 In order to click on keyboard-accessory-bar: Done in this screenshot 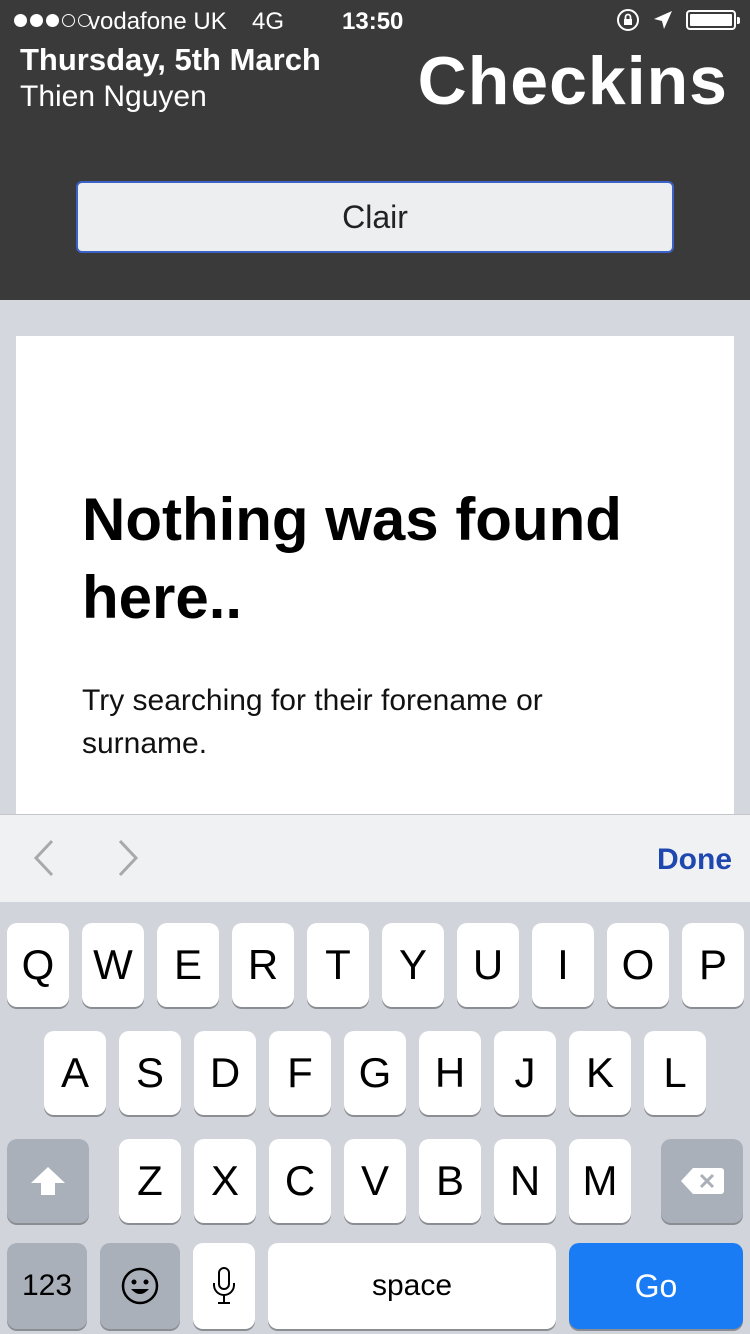, I will do `click(375, 858)`.